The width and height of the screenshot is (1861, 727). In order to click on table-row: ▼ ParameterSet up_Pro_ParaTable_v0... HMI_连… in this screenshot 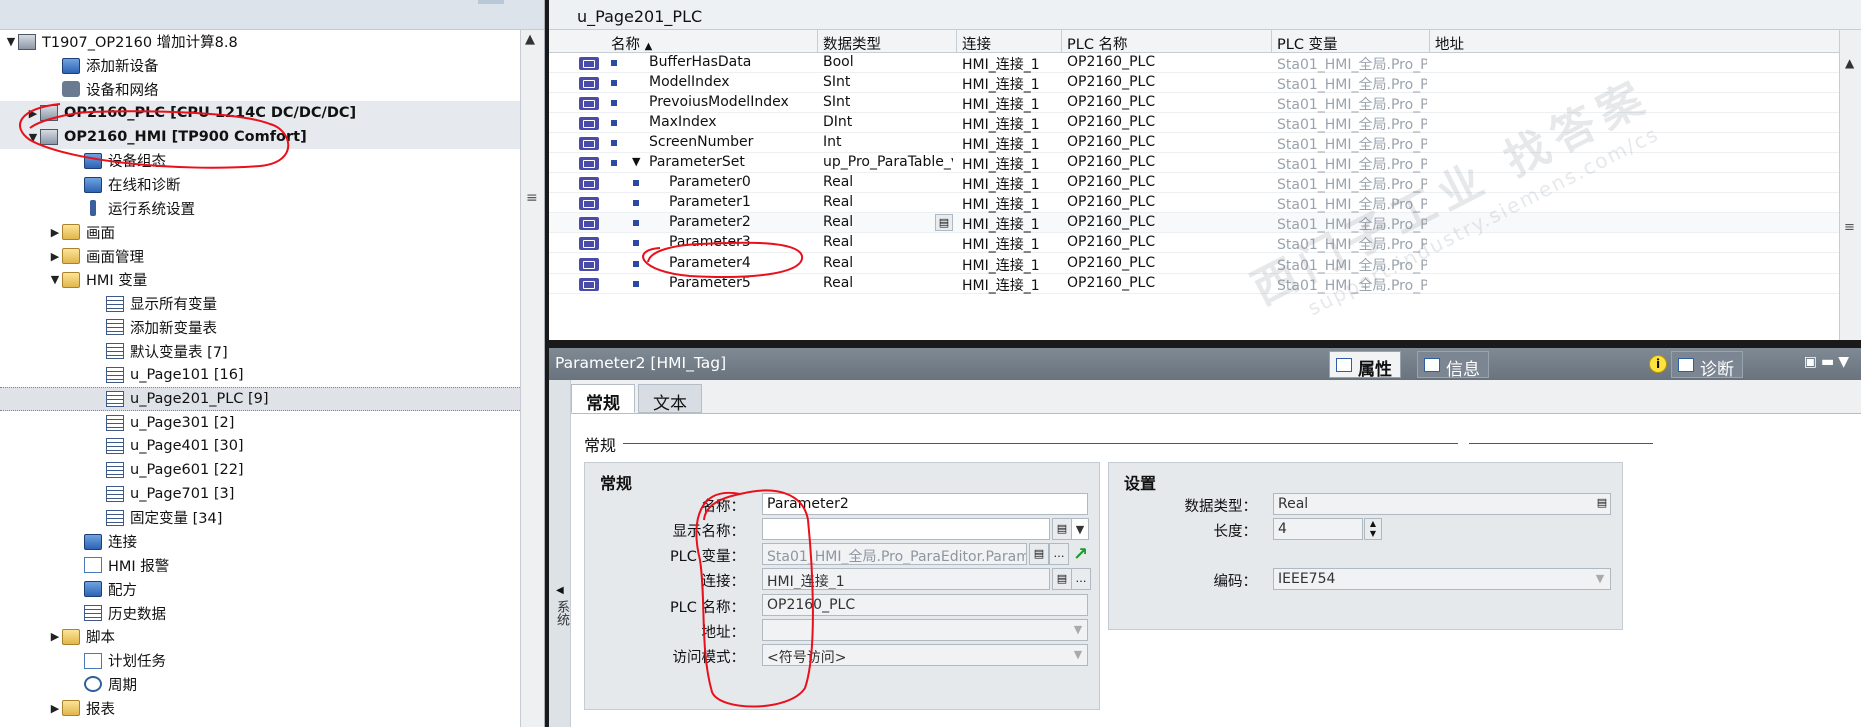, I will do `click(1194, 163)`.